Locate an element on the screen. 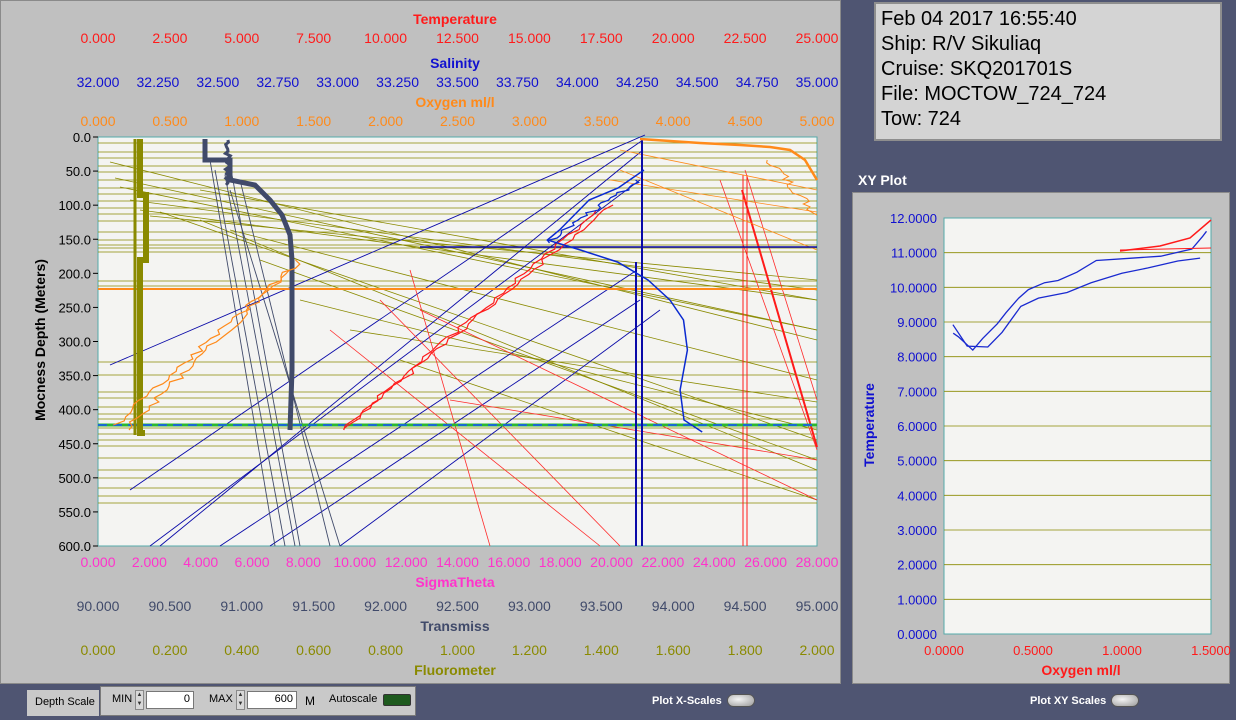  y-tick-label: 550.0 is located at coordinates (74, 512).